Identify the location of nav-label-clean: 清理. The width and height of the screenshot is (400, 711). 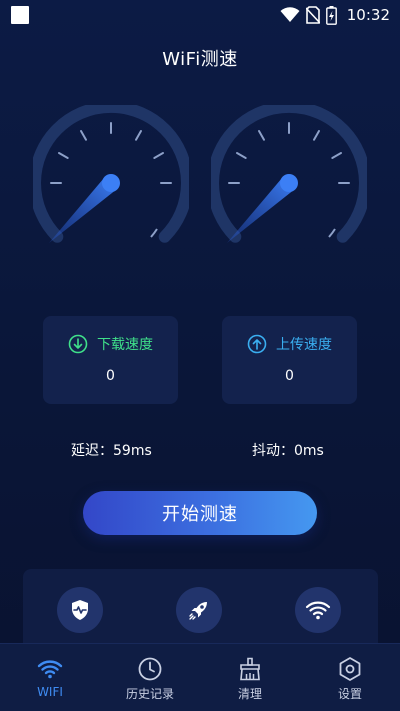
(249, 694).